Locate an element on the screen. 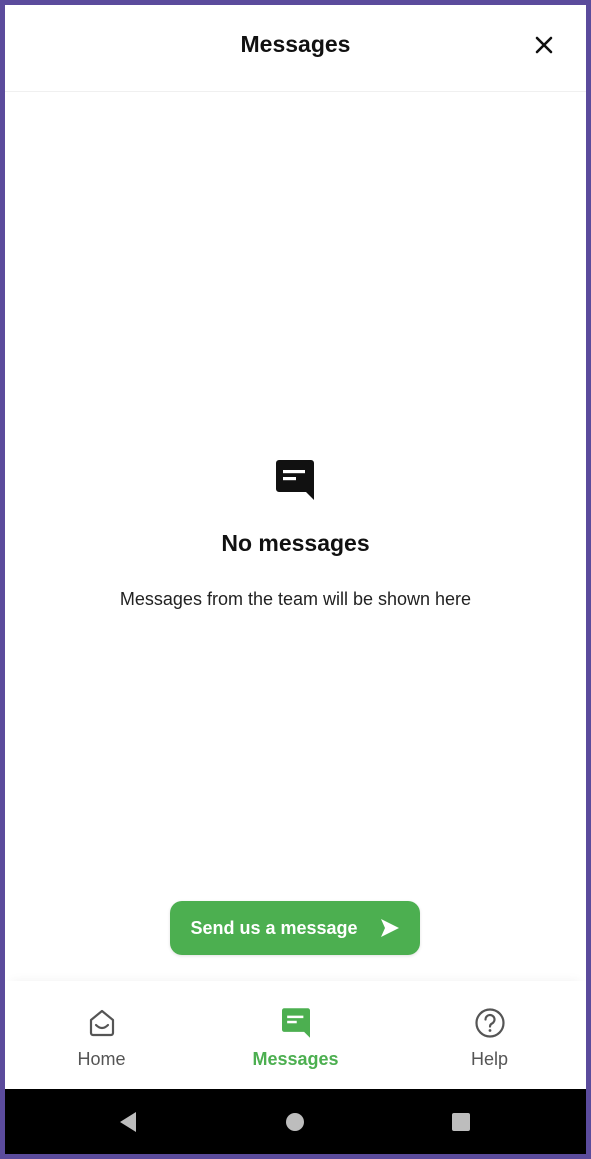  tab-help: Help is located at coordinates (489, 1035).